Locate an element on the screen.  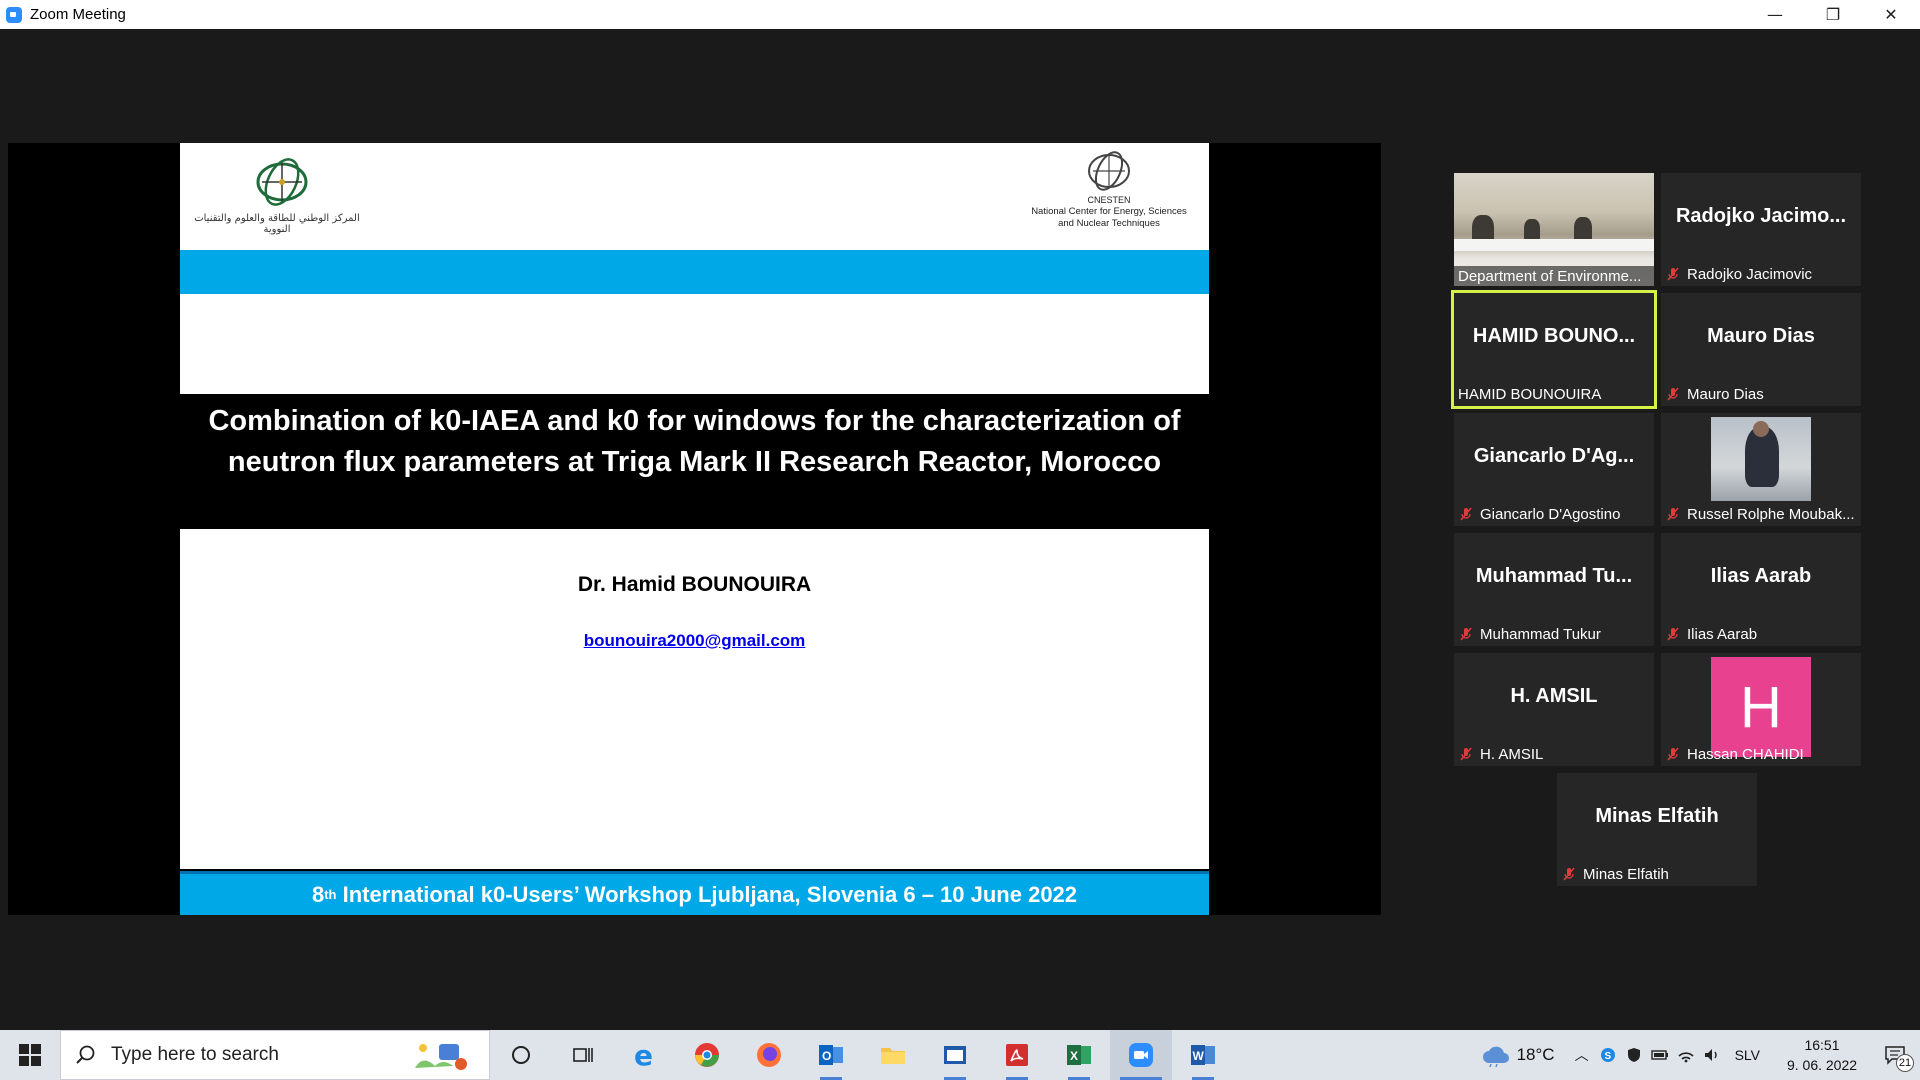
restore-button: ❐ is located at coordinates (1833, 14).